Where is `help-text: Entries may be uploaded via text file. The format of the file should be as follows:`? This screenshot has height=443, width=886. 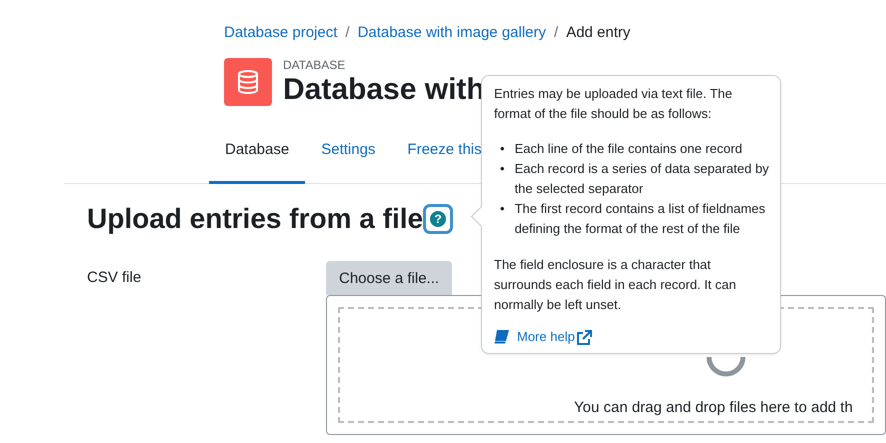 help-text: Entries may be uploaded via text file. The format of the file should be as follows: is located at coordinates (614, 104).